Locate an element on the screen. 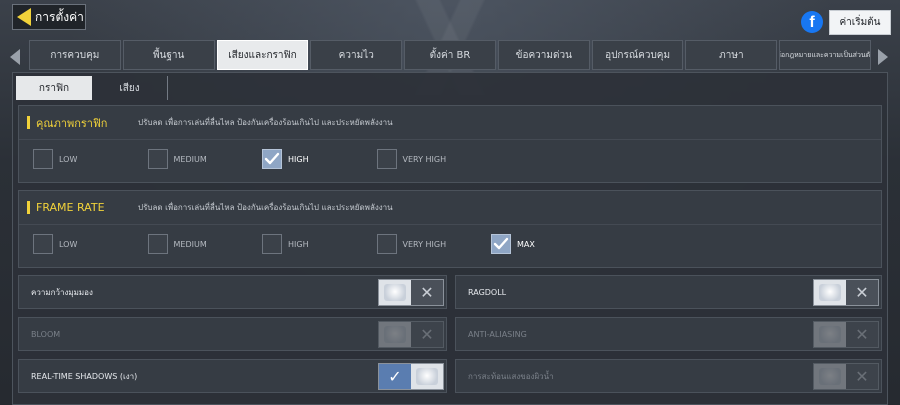  toggle-label: ANTI-ALIASING is located at coordinates (497, 334).